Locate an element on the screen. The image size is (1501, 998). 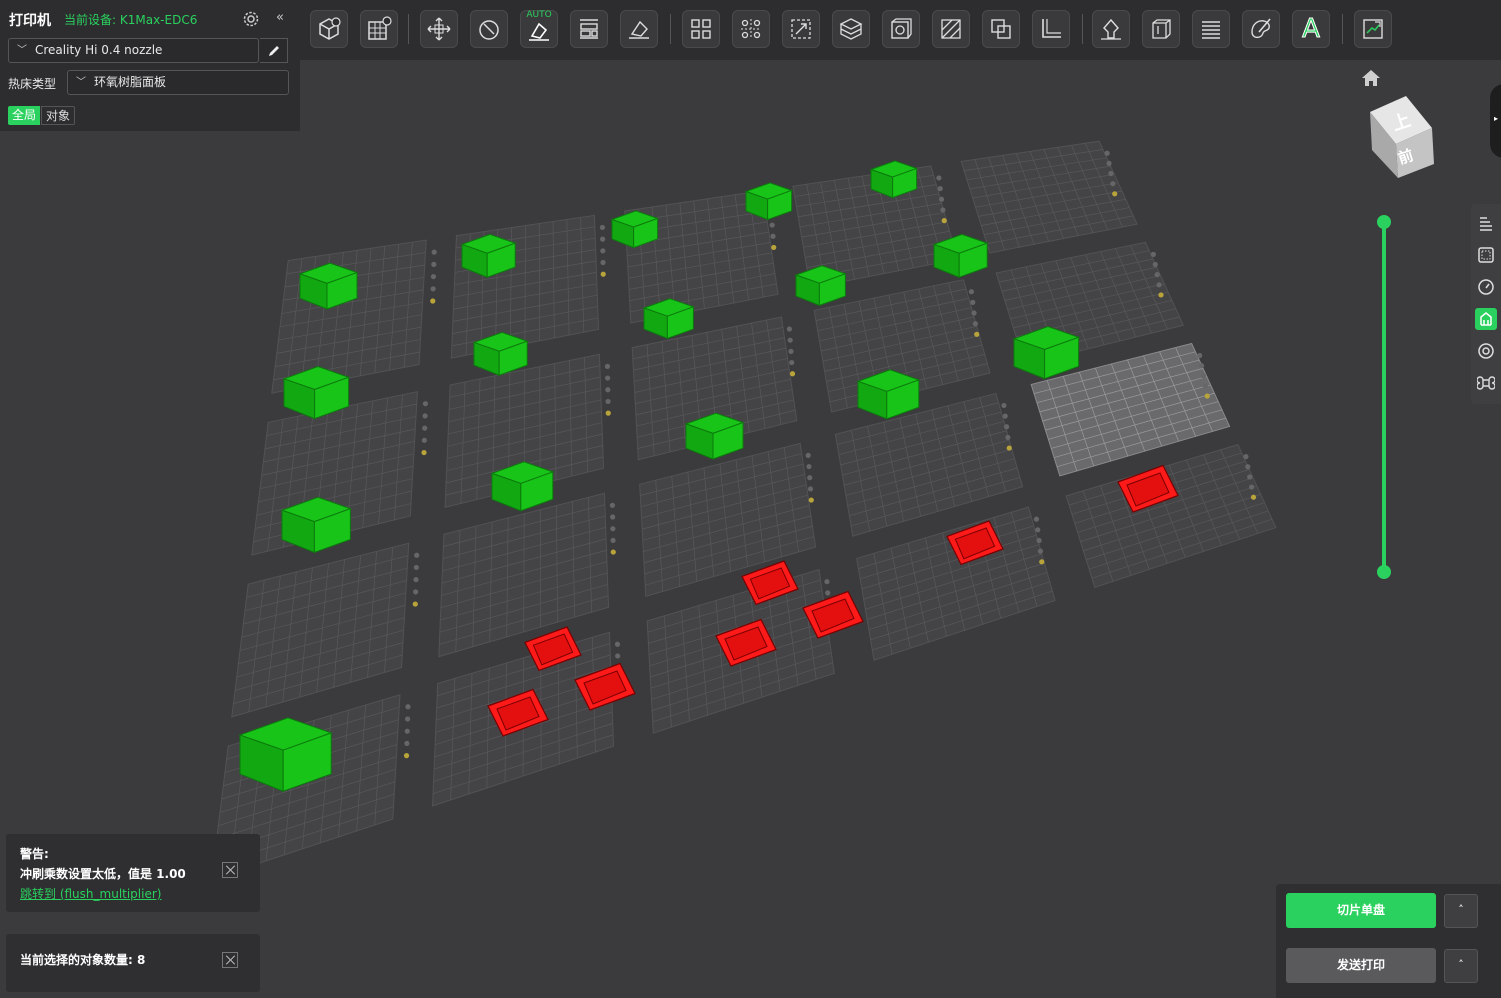
support-paint-button is located at coordinates (951, 29).